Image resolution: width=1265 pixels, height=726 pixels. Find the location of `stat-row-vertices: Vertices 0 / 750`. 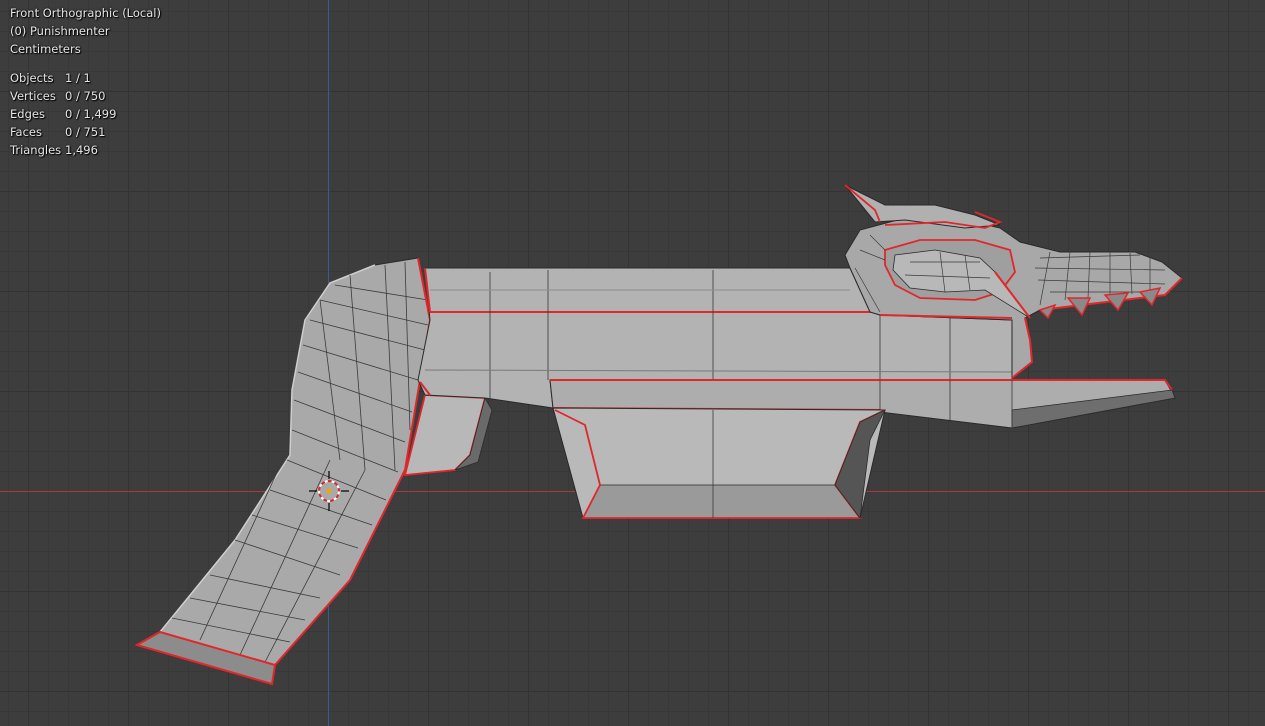

stat-row-vertices: Vertices 0 / 750 is located at coordinates (63, 96).